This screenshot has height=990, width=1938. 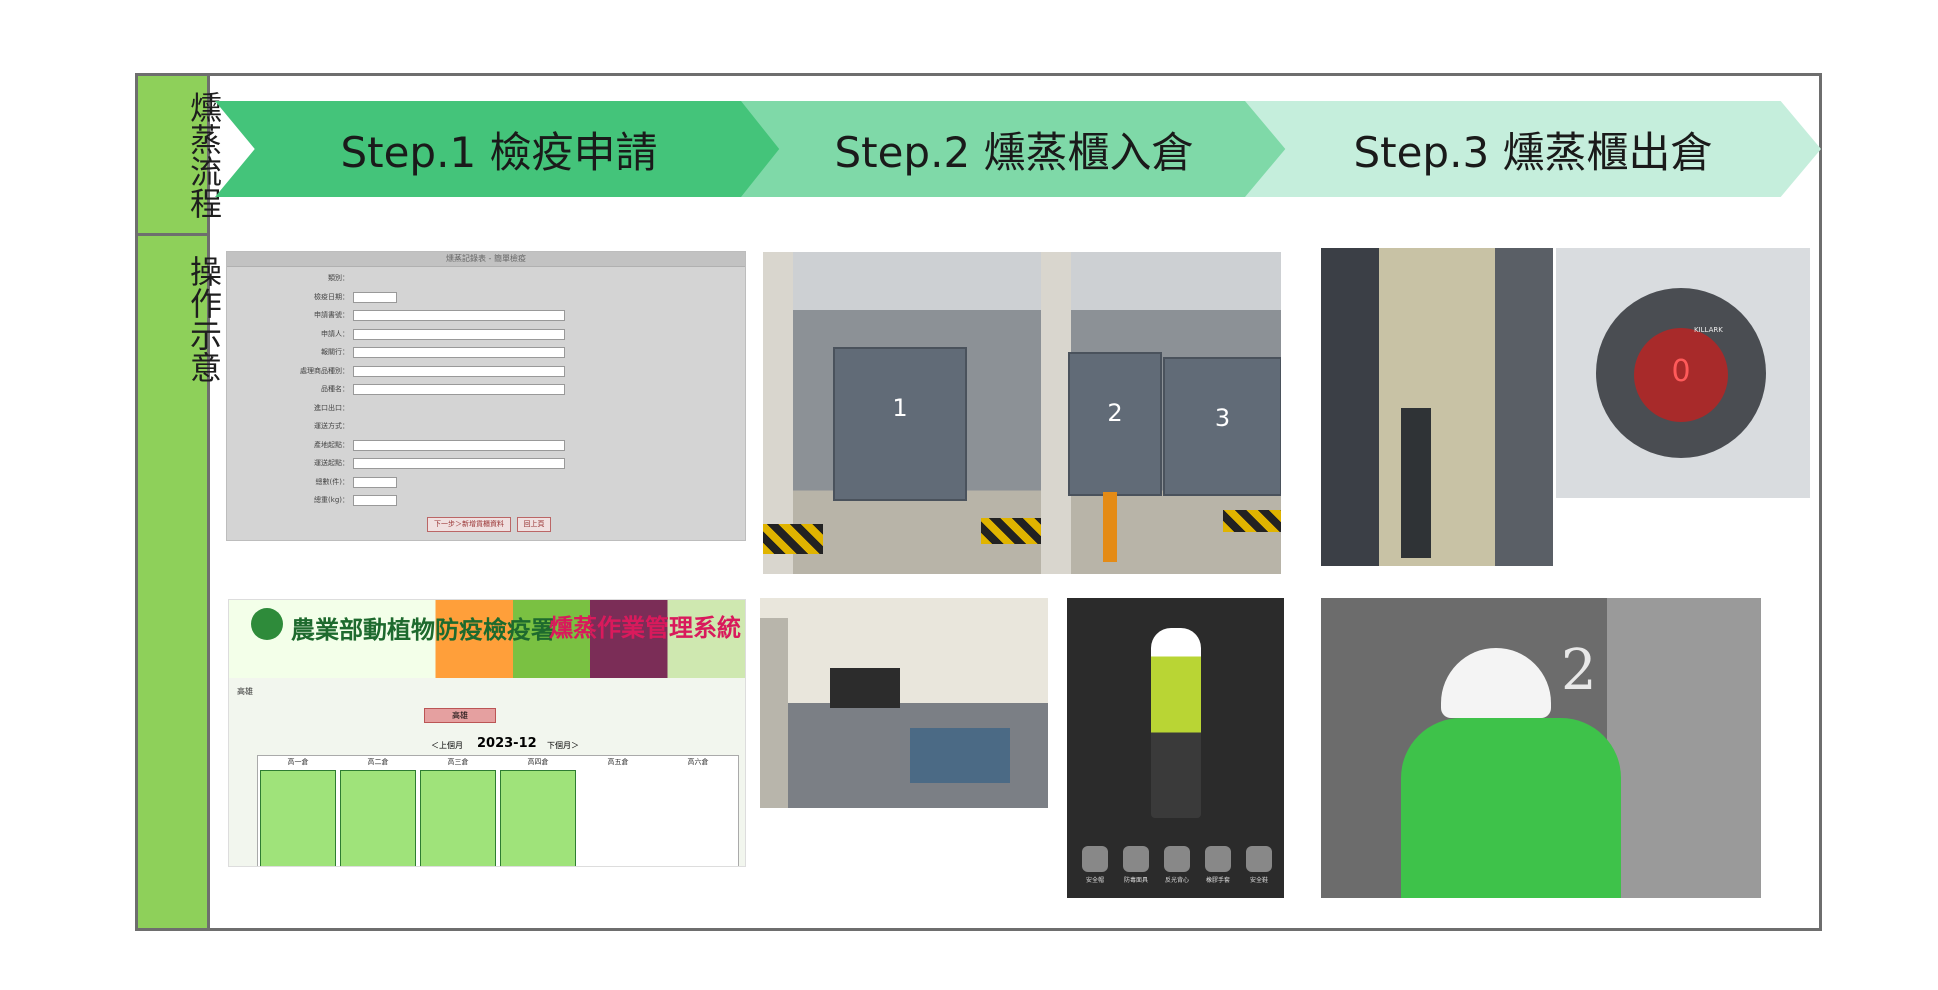 I want to click on form-row-label: 報關行：, so click(x=335, y=352).